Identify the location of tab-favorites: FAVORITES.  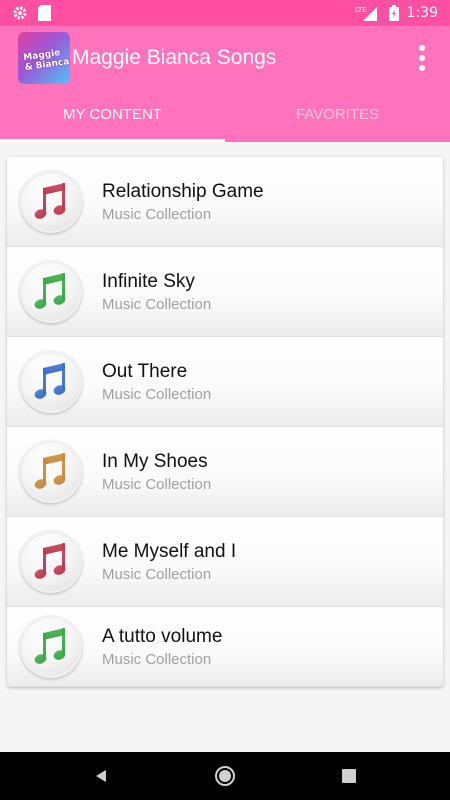
(337, 116).